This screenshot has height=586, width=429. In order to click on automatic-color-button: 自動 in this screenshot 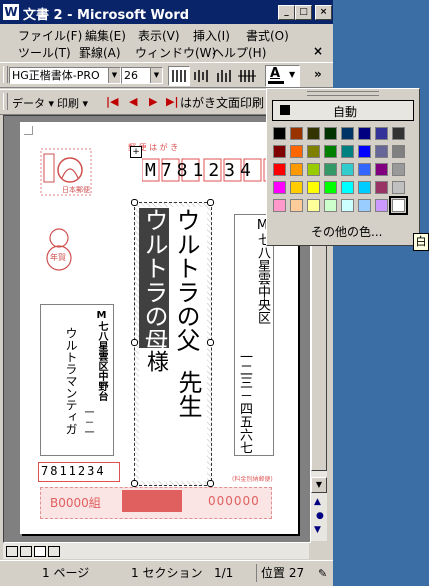, I will do `click(343, 110)`.